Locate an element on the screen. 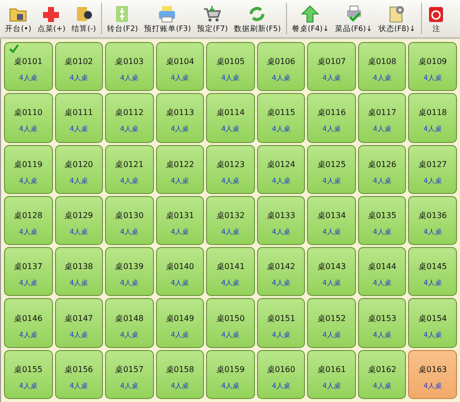 The height and width of the screenshot is (402, 460). table-name: 桌0132 is located at coordinates (230, 215).